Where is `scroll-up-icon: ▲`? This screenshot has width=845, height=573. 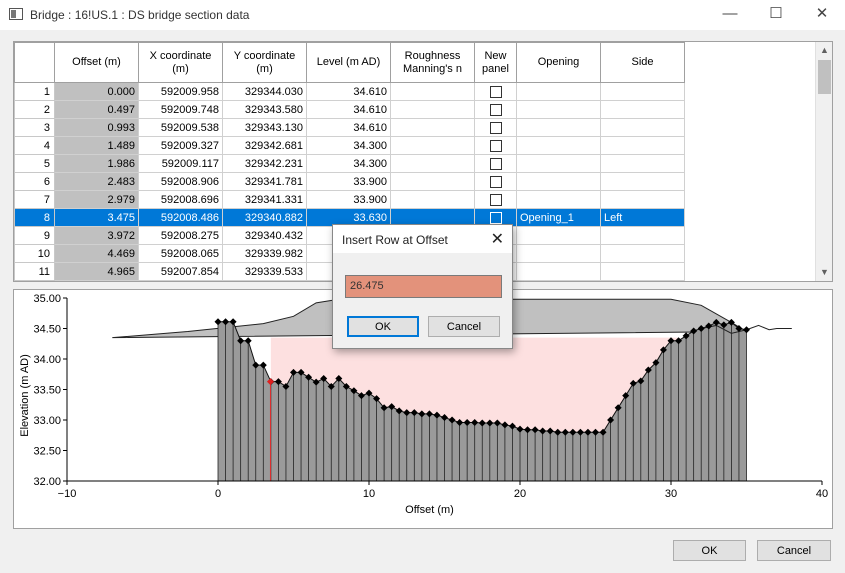 scroll-up-icon: ▲ is located at coordinates (824, 50).